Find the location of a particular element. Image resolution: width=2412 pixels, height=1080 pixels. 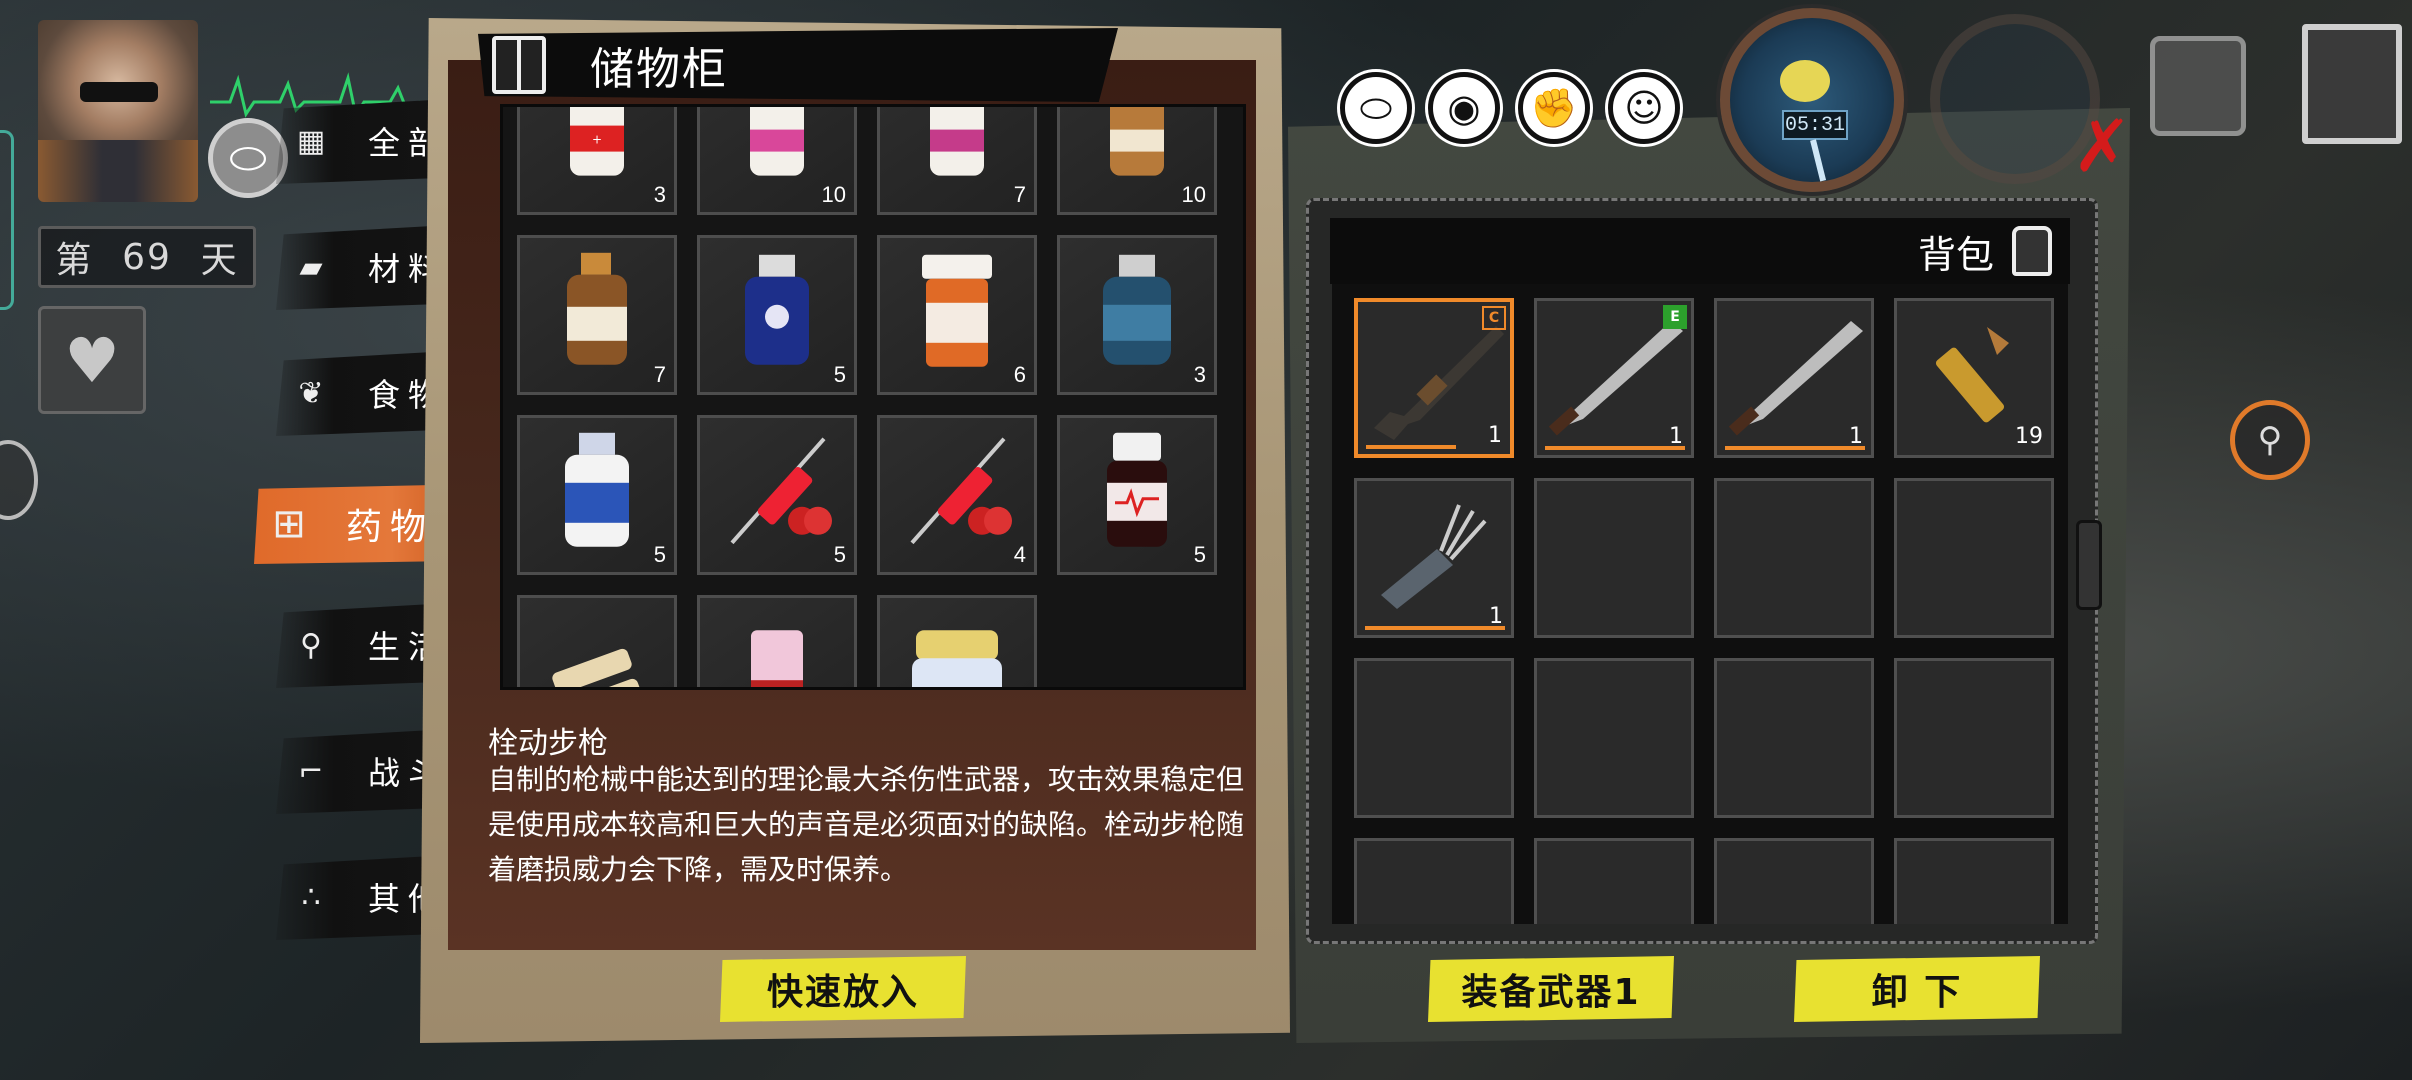

storage-slot: + 3 is located at coordinates (597, 161).